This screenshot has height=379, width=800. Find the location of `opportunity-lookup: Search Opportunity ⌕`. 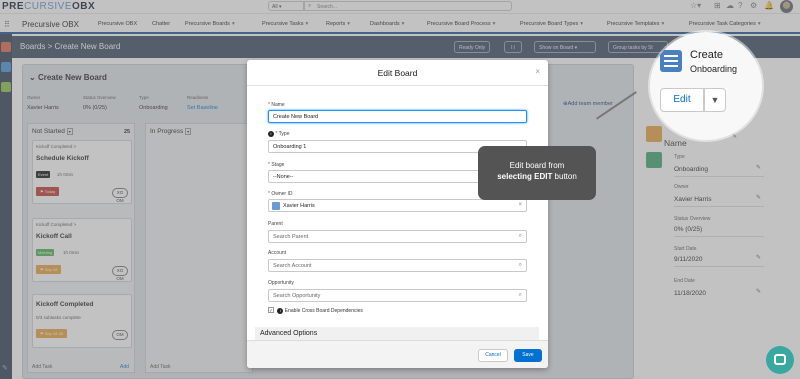

opportunity-lookup: Search Opportunity ⌕ is located at coordinates (397, 295).